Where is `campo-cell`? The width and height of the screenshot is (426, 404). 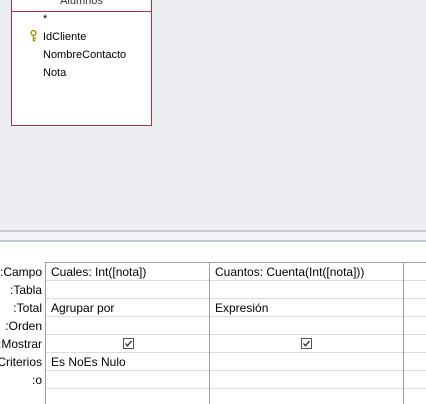 campo-cell is located at coordinates (415, 272).